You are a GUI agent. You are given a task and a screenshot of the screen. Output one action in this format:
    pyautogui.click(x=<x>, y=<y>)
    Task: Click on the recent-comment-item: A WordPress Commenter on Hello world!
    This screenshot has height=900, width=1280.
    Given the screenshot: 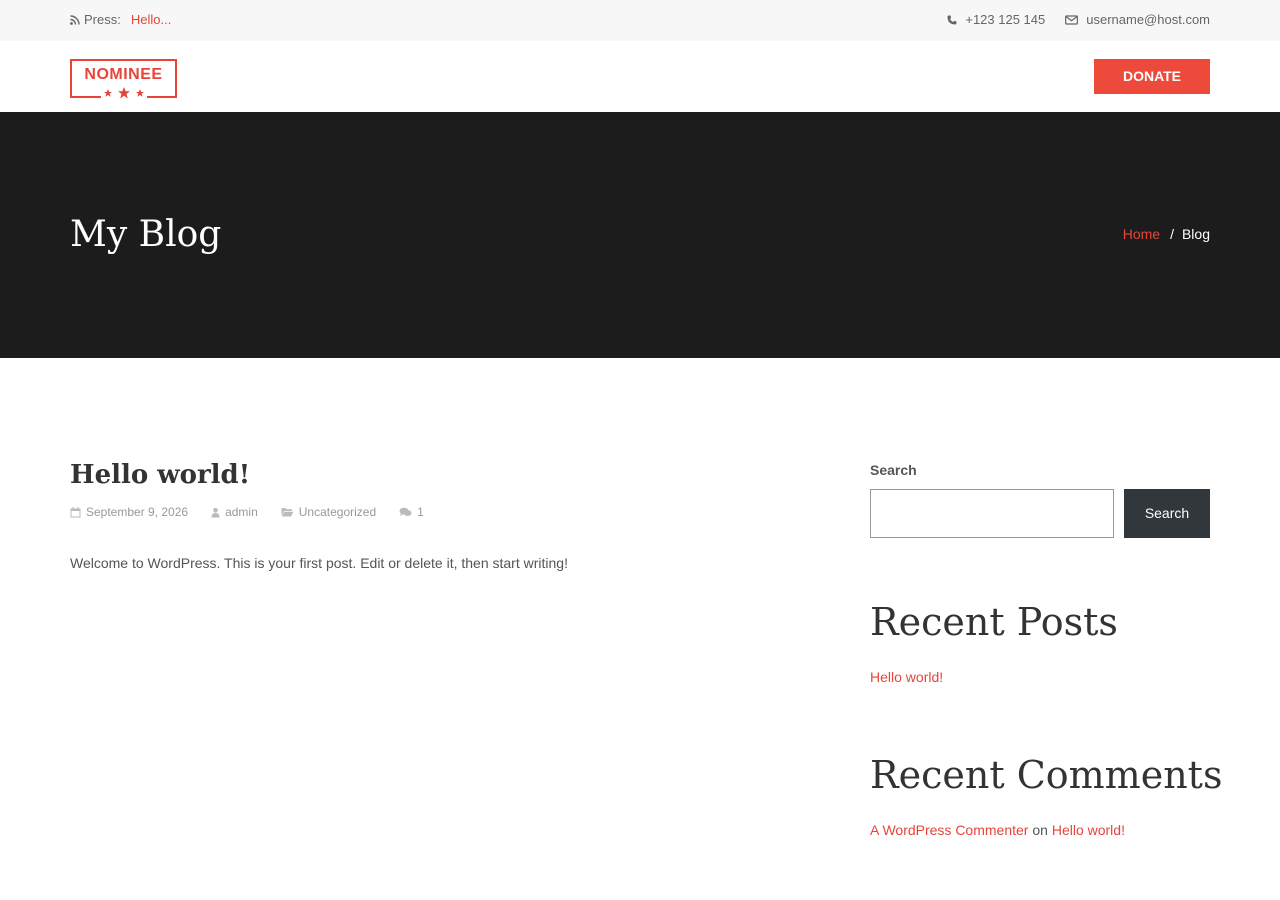 What is the action you would take?
    pyautogui.click(x=997, y=830)
    